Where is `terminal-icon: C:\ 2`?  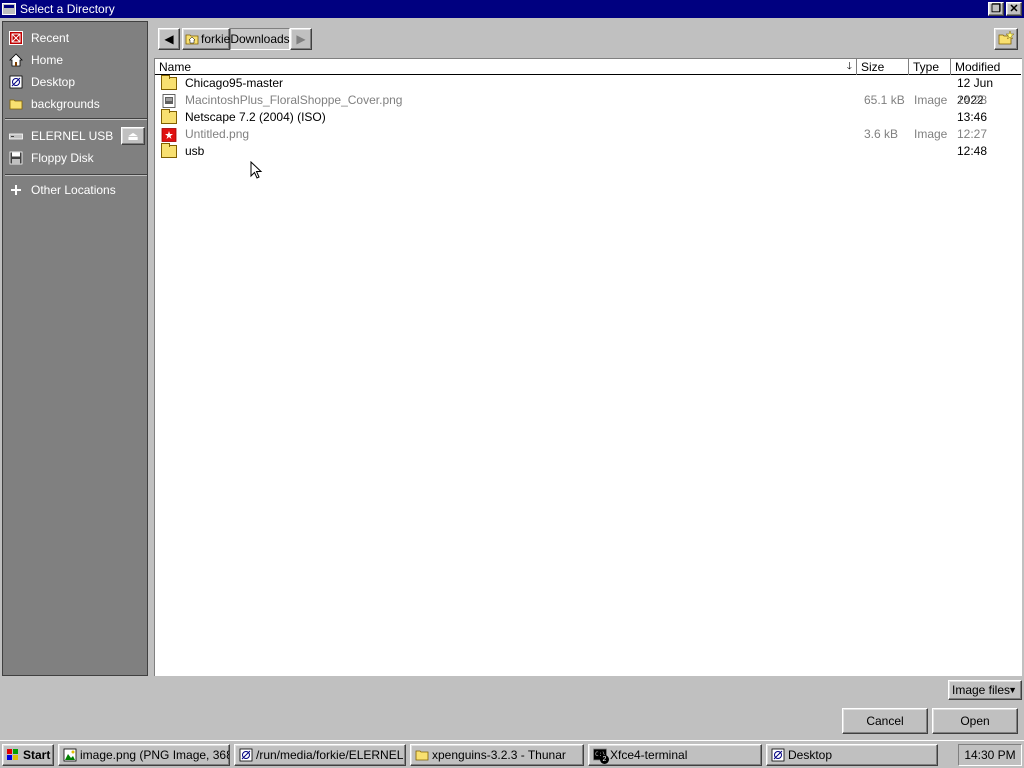 terminal-icon: C:\ 2 is located at coordinates (601, 756).